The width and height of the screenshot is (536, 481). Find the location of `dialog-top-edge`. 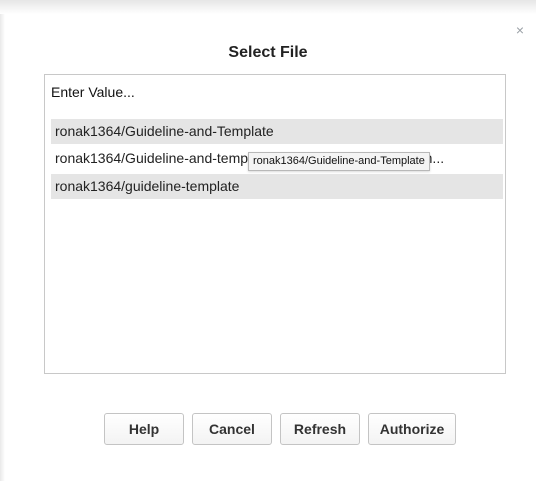

dialog-top-edge is located at coordinates (268, 7).